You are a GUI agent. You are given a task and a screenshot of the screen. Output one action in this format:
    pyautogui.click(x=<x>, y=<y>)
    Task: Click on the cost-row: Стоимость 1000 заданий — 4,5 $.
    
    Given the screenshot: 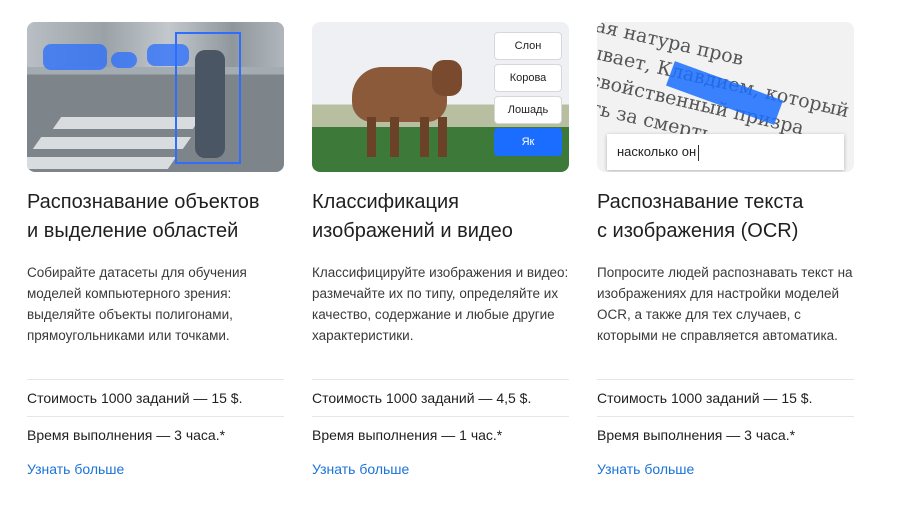 What is the action you would take?
    pyautogui.click(x=440, y=397)
    